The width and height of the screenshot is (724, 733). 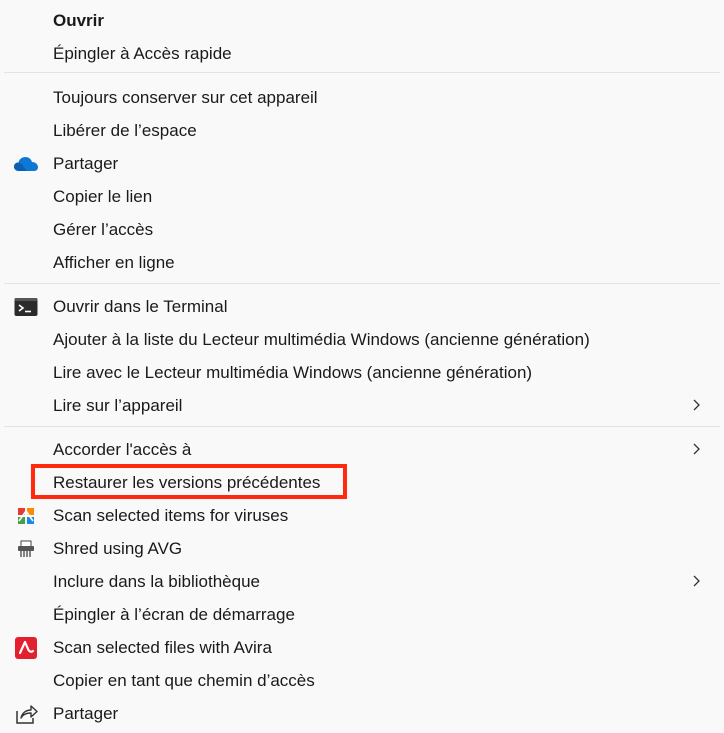 What do you see at coordinates (162, 647) in the screenshot?
I see `menu-item-label: Scan selected files with Avira` at bounding box center [162, 647].